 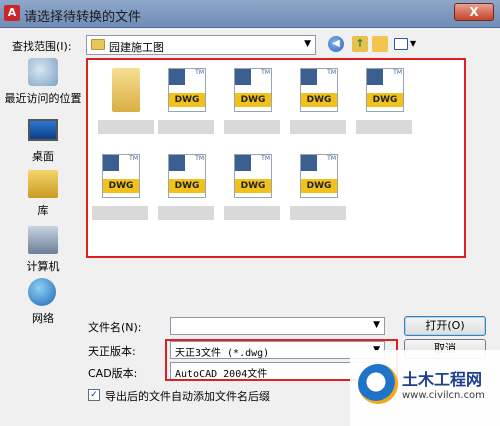 I want to click on watermark-title: 土木工程网, so click(x=442, y=379).